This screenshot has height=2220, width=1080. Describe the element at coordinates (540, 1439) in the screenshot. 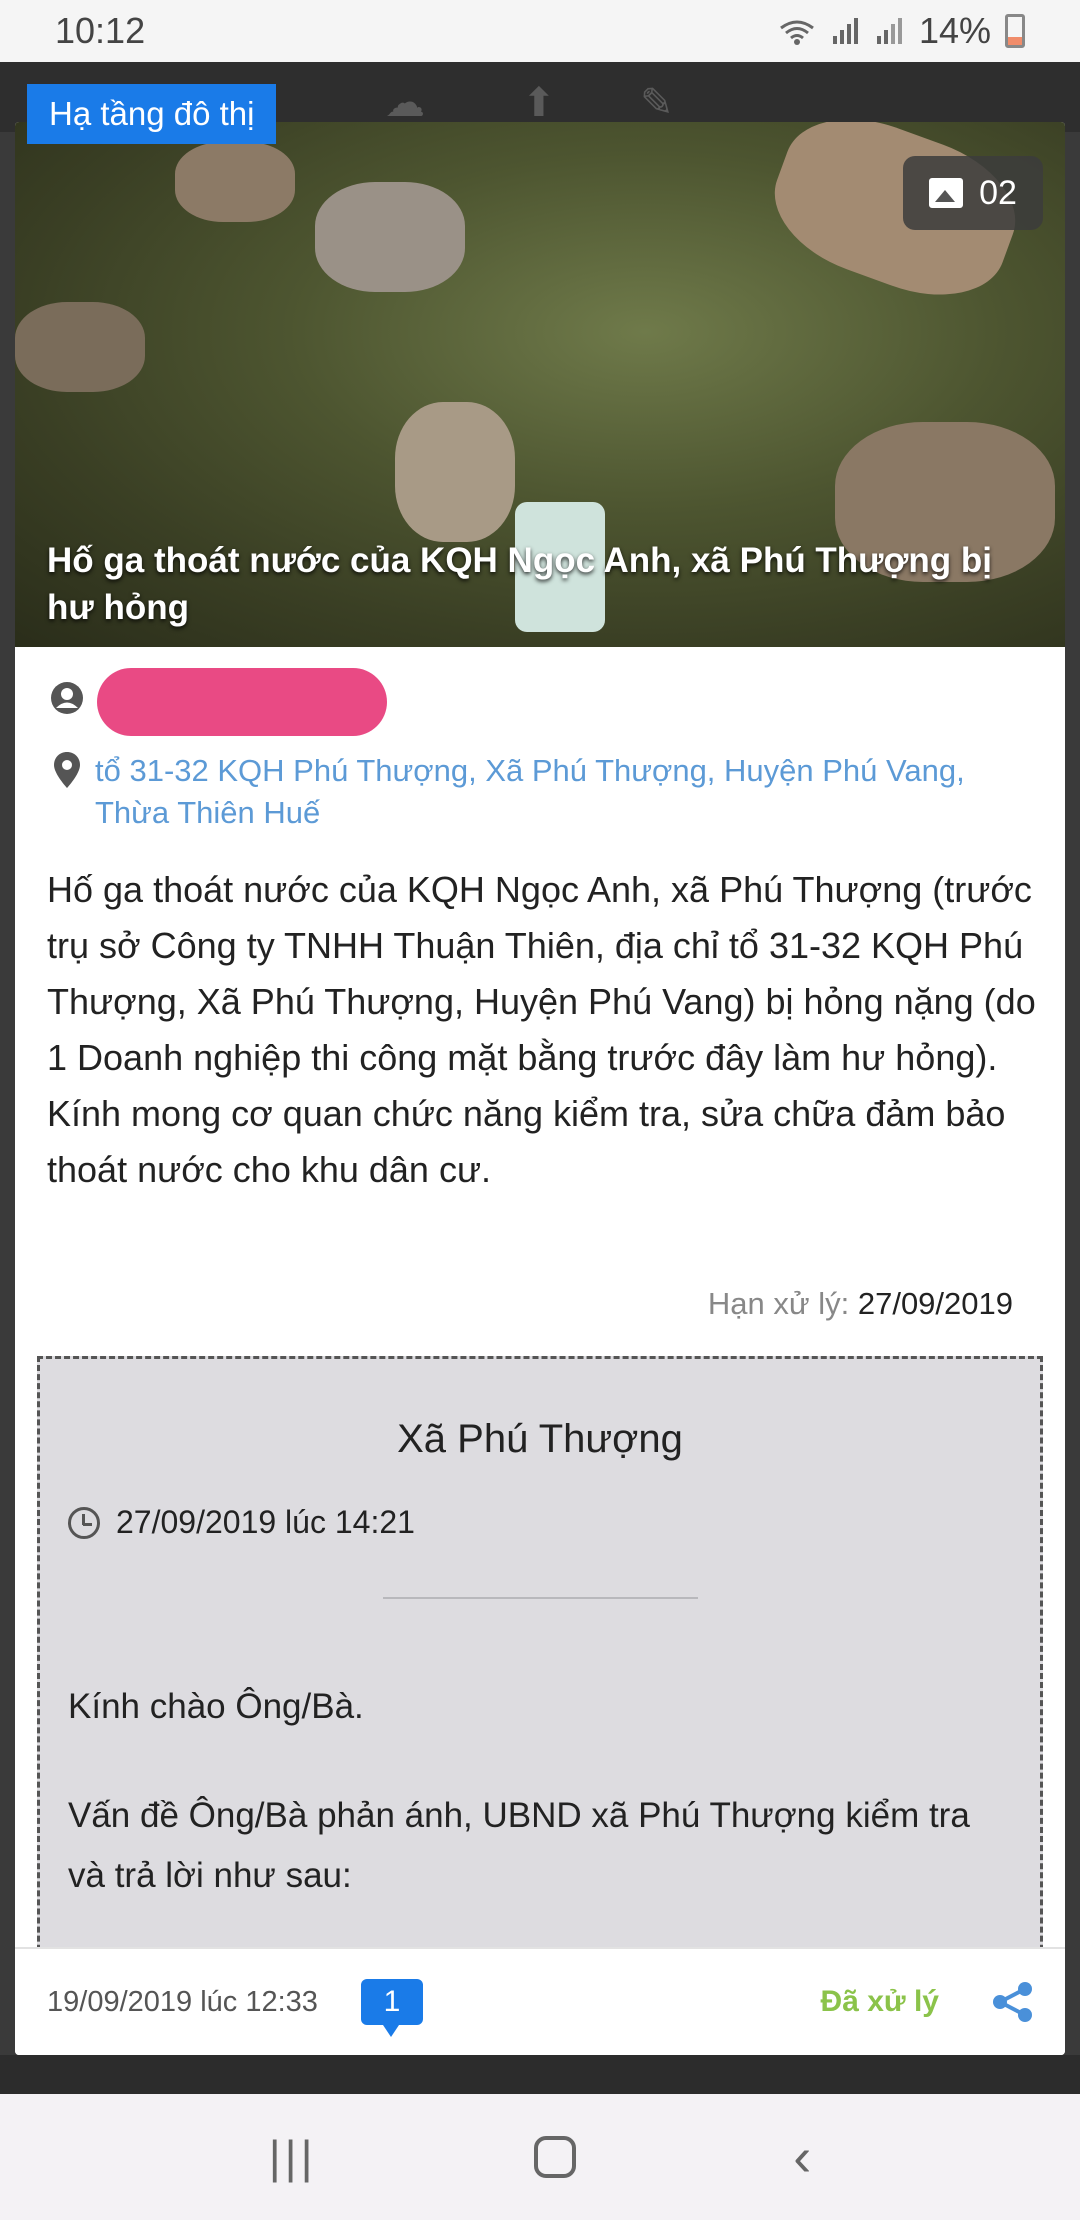

I see `responder-name: Xã Phú Thượng` at that location.